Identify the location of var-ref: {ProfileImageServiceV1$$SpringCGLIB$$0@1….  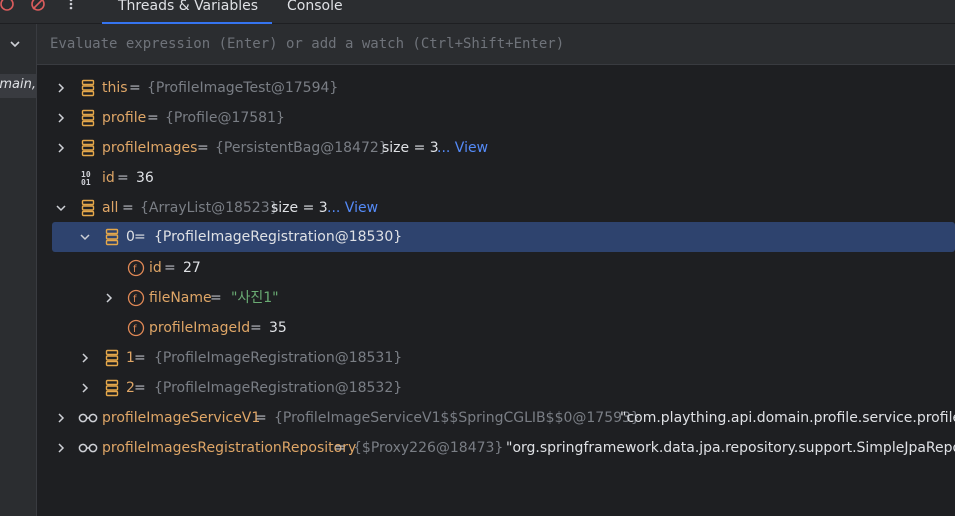
(457, 418).